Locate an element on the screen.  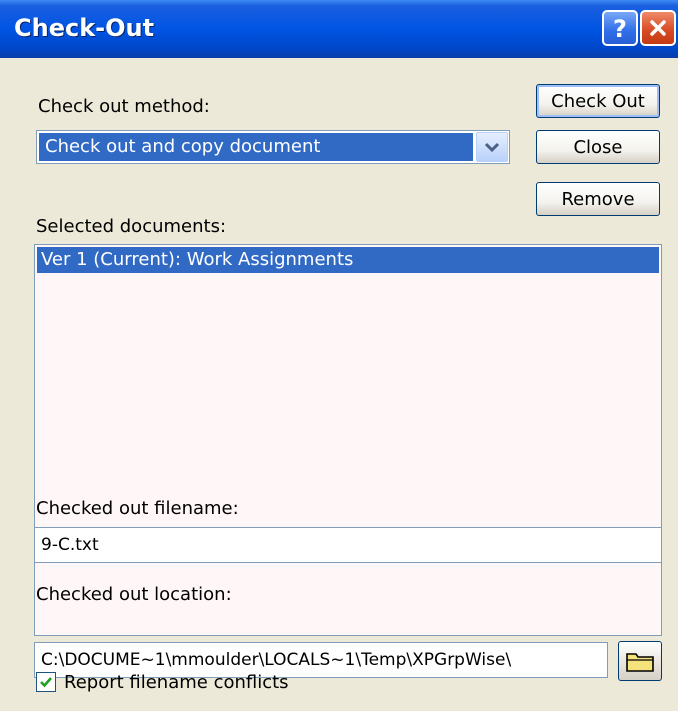
close-button: Close is located at coordinates (598, 147).